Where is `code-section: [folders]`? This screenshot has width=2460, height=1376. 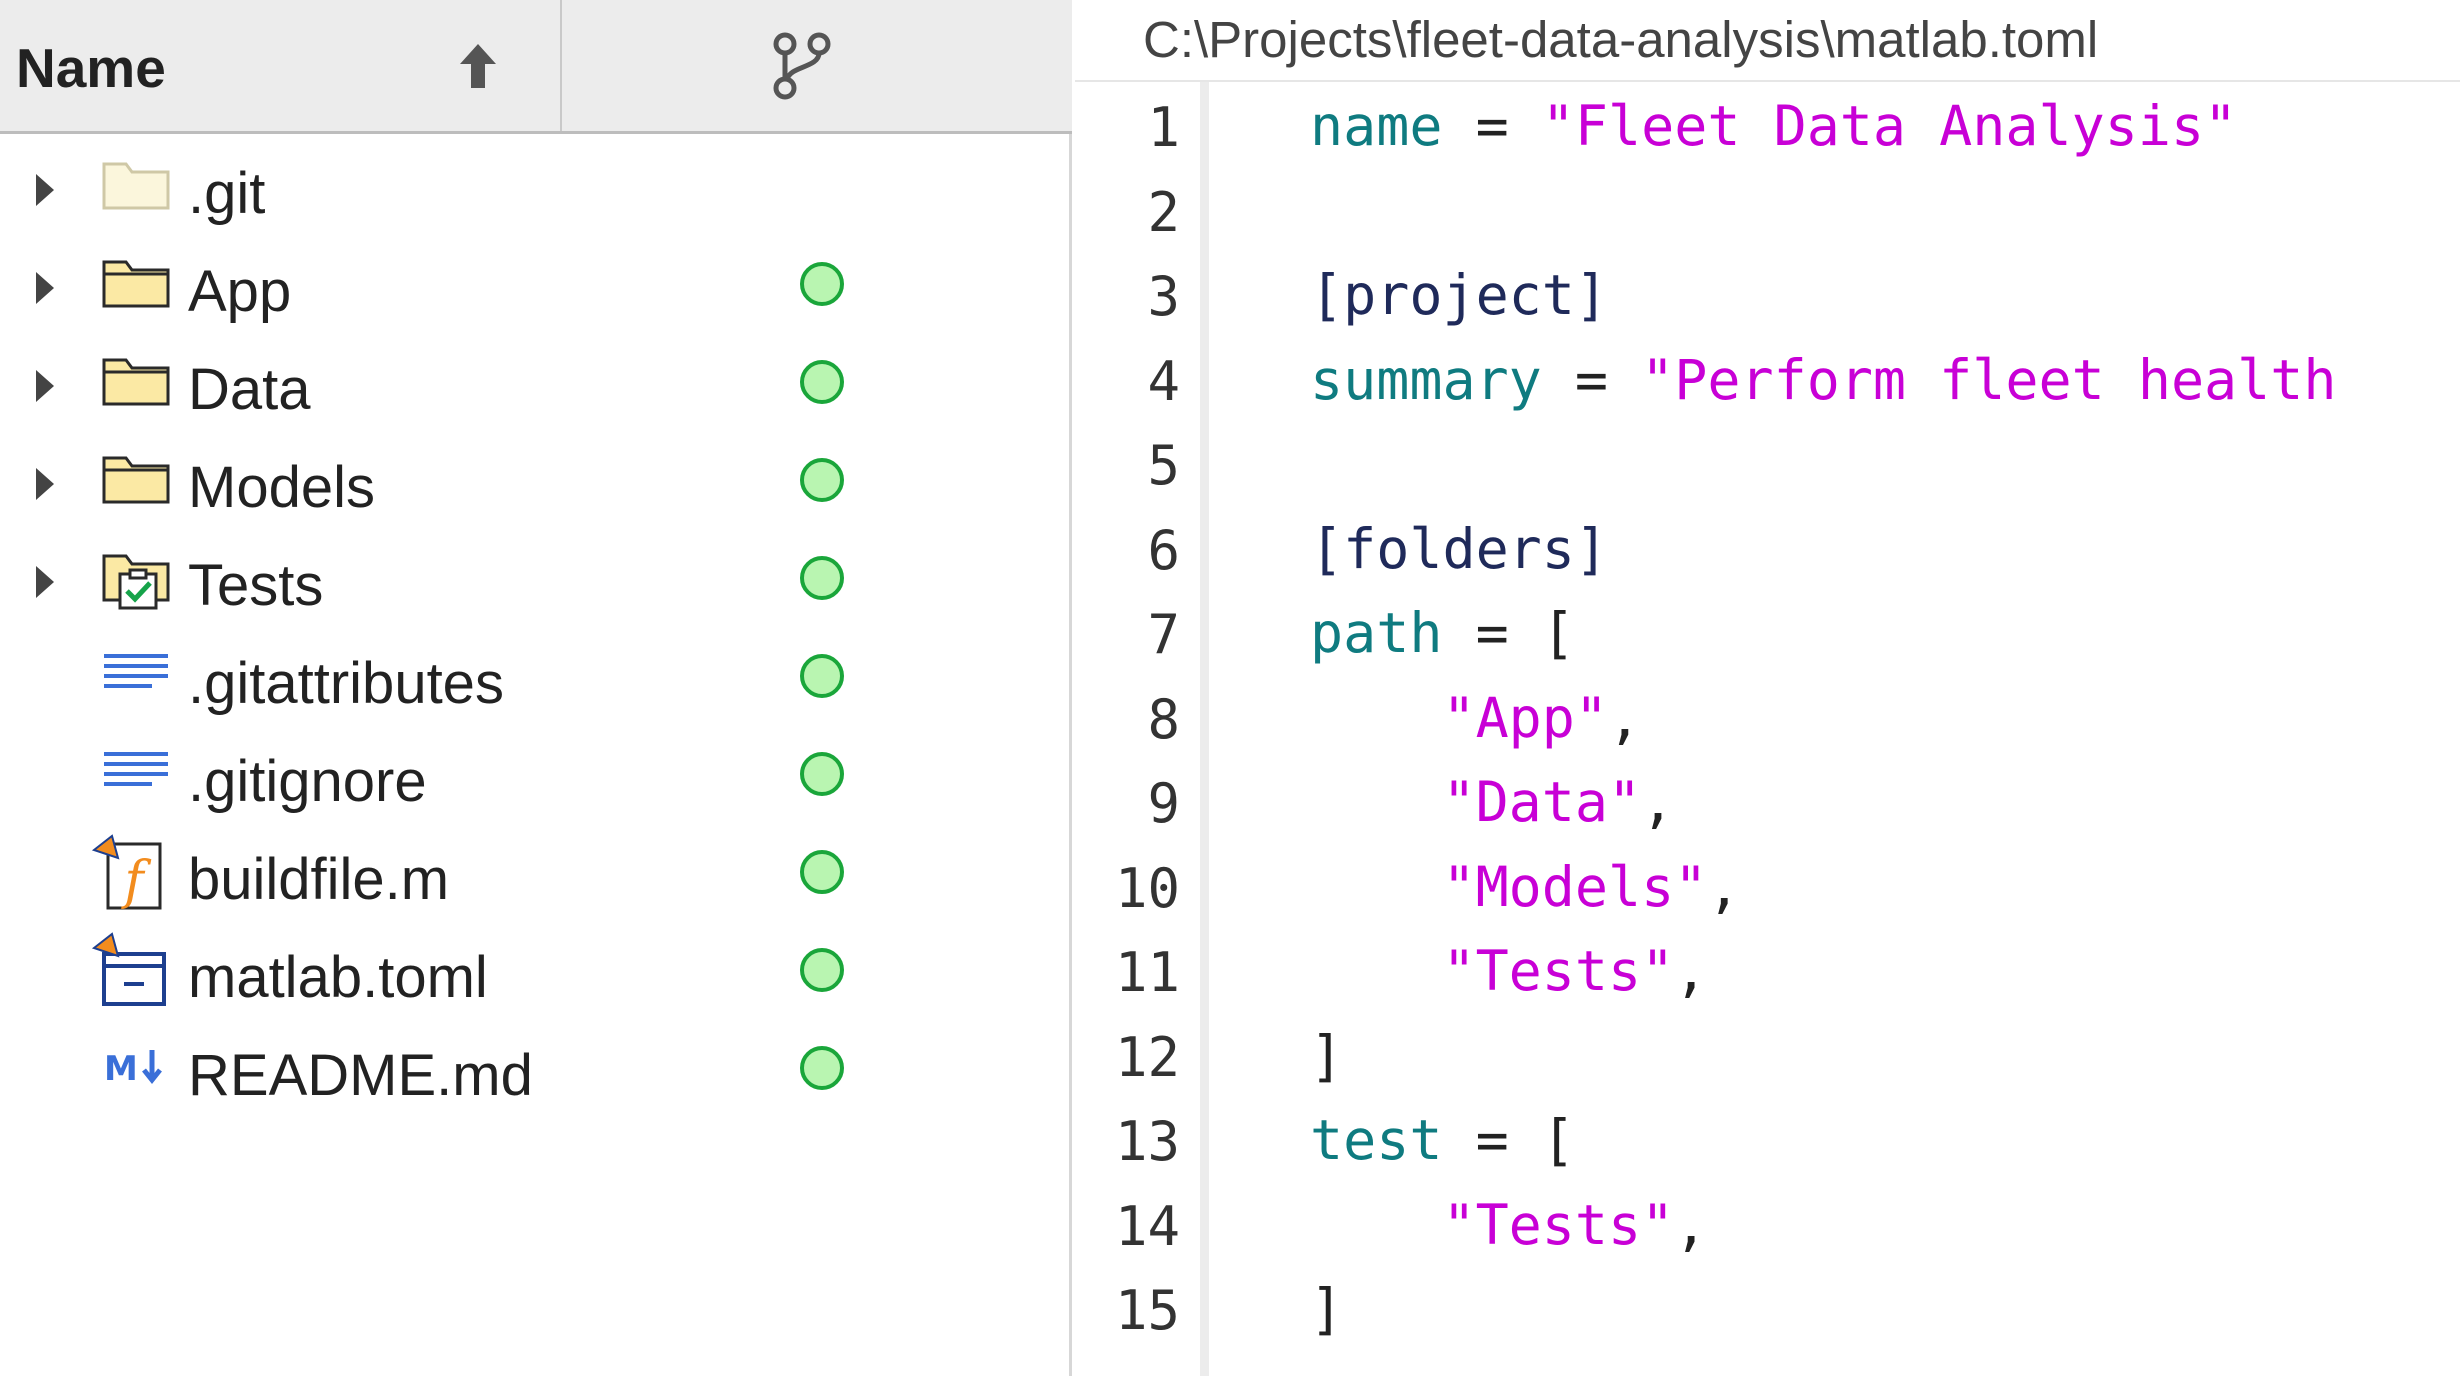
code-section: [folders] is located at coordinates (1459, 548).